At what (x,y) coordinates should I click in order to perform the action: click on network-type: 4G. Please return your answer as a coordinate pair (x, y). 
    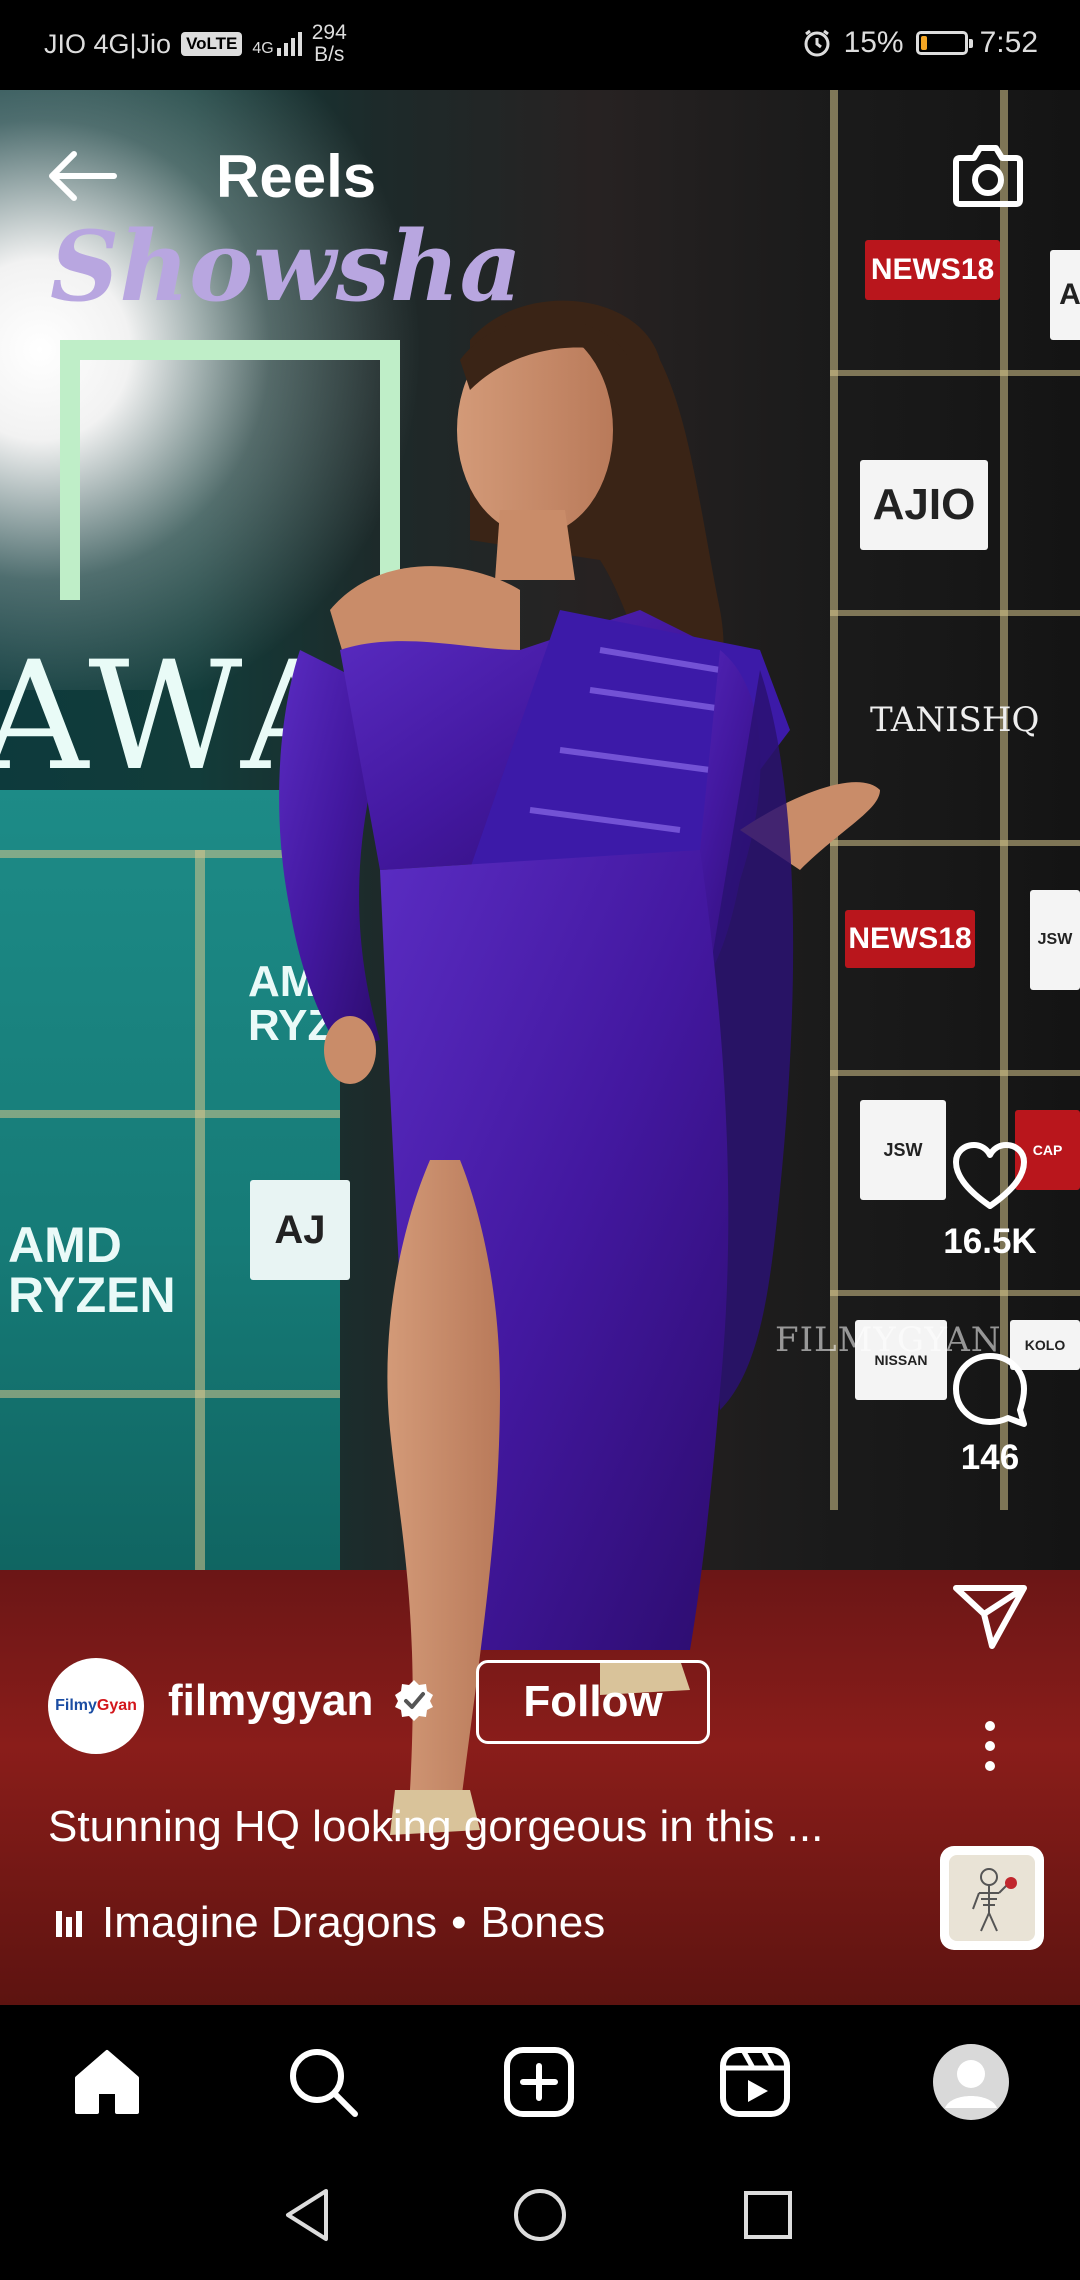
    Looking at the image, I should click on (263, 48).